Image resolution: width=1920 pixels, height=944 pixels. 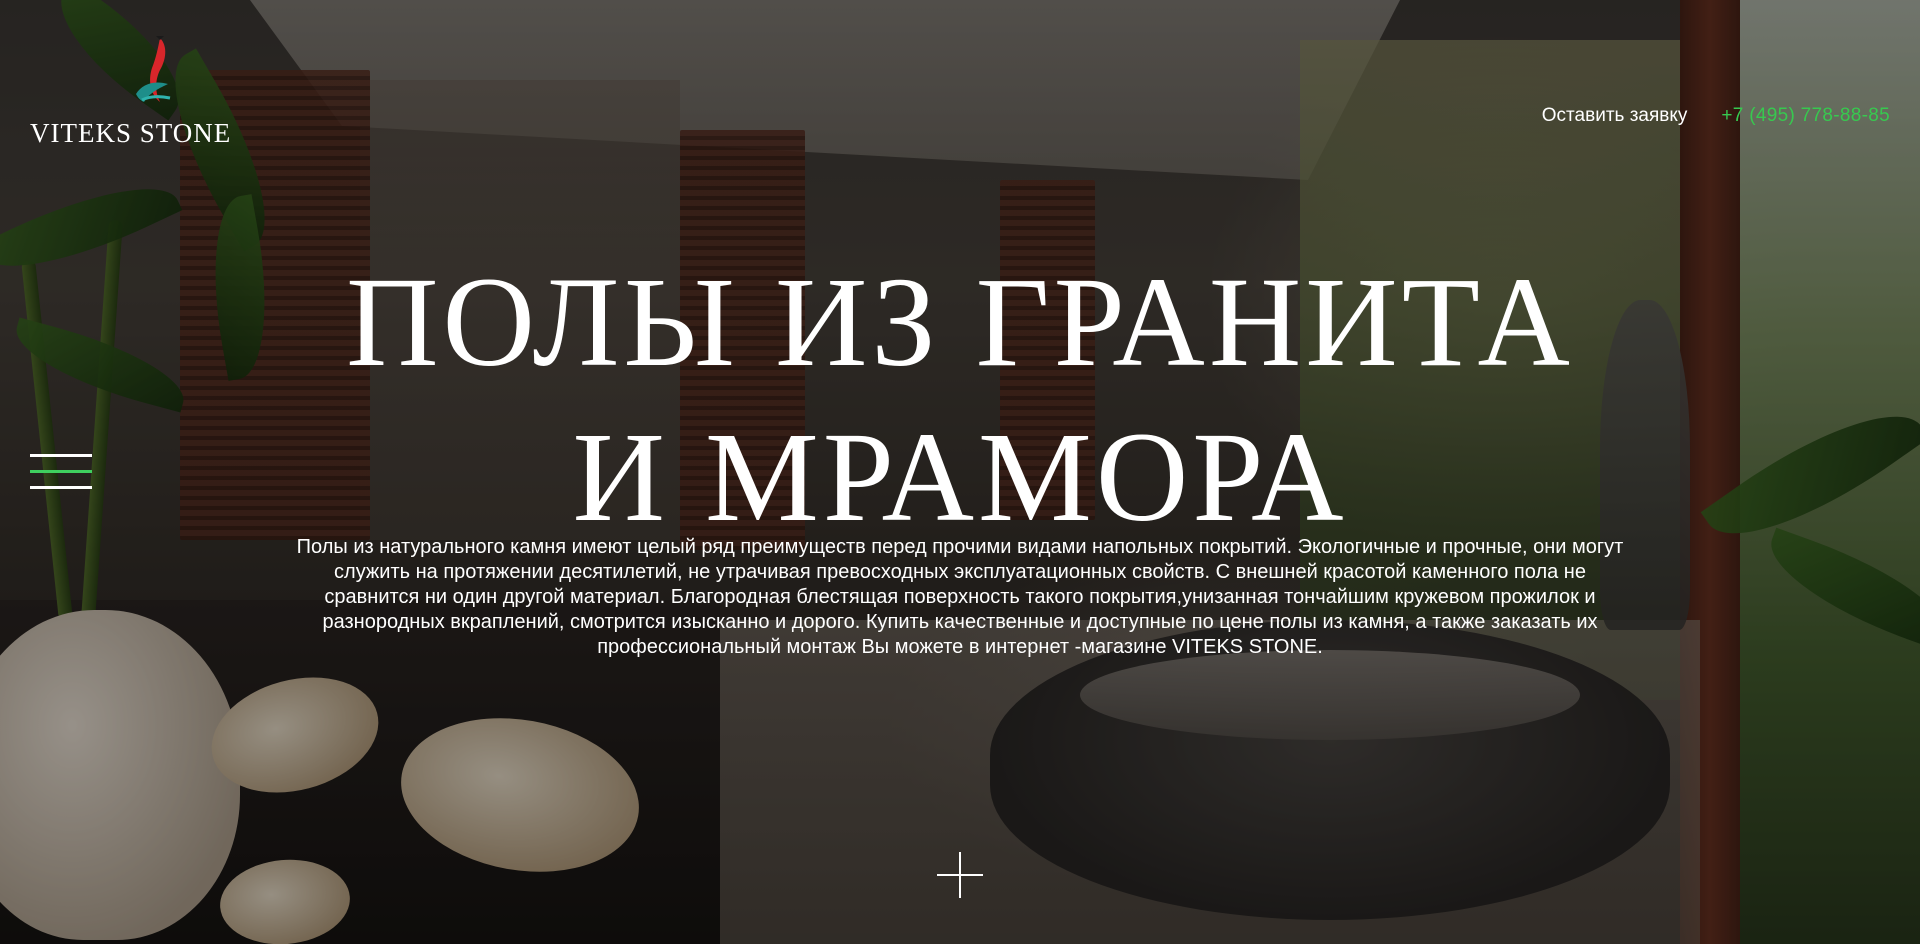 I want to click on page-title-line: И МРАМОРА, so click(x=960, y=477).